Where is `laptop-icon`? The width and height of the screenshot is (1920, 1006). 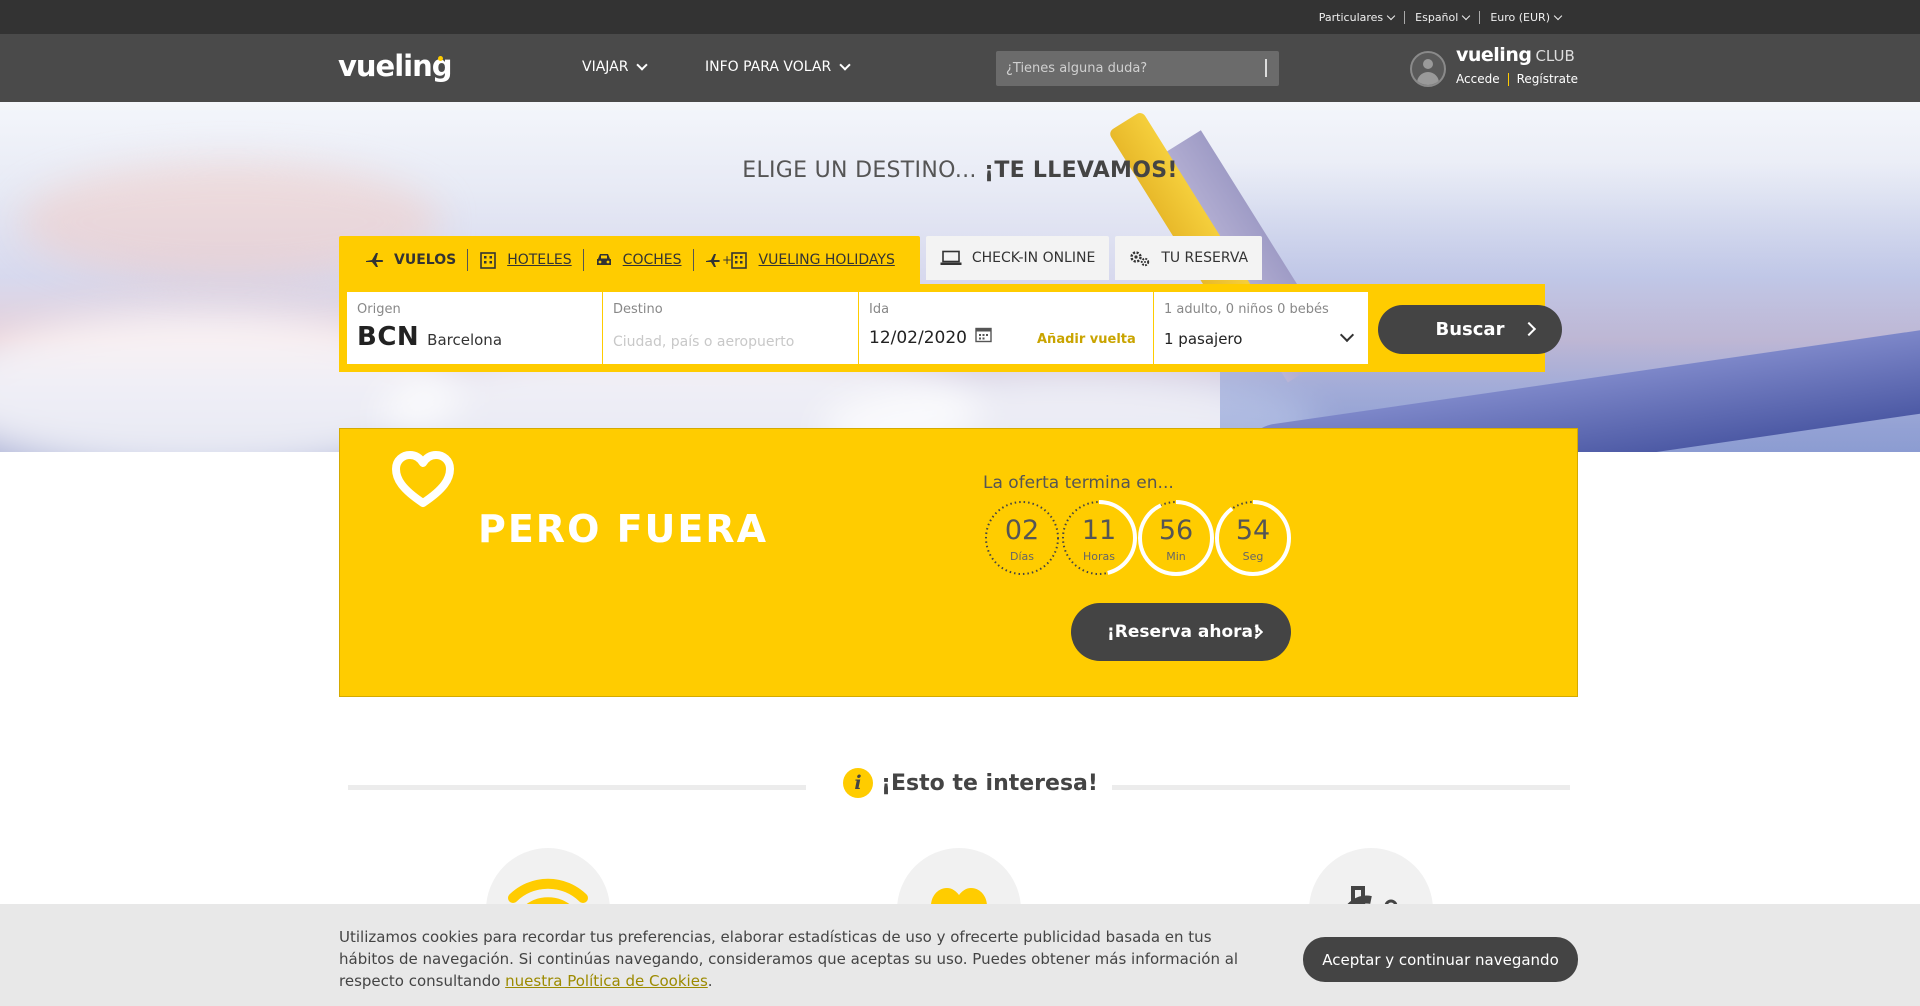
laptop-icon is located at coordinates (951, 257).